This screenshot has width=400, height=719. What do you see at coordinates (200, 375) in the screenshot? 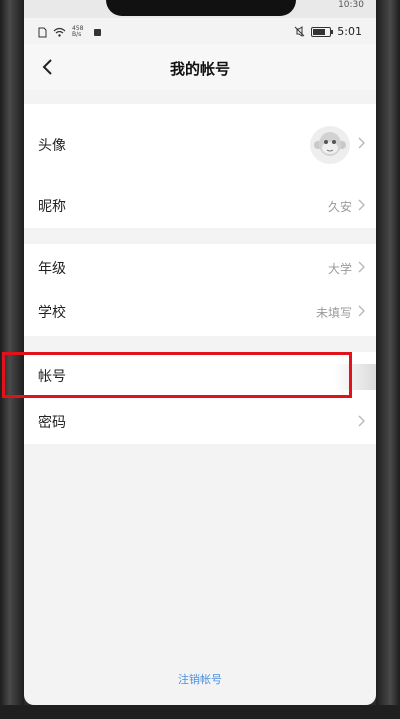
I see `account-row: 帐号` at bounding box center [200, 375].